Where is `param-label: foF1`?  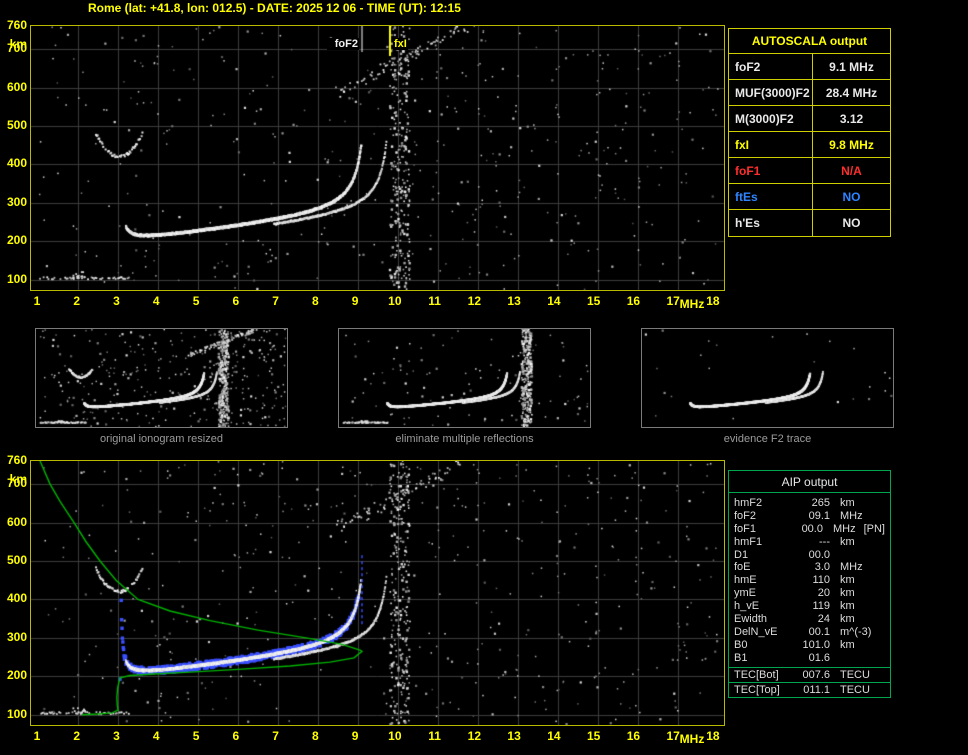
param-label: foF1 is located at coordinates (771, 170).